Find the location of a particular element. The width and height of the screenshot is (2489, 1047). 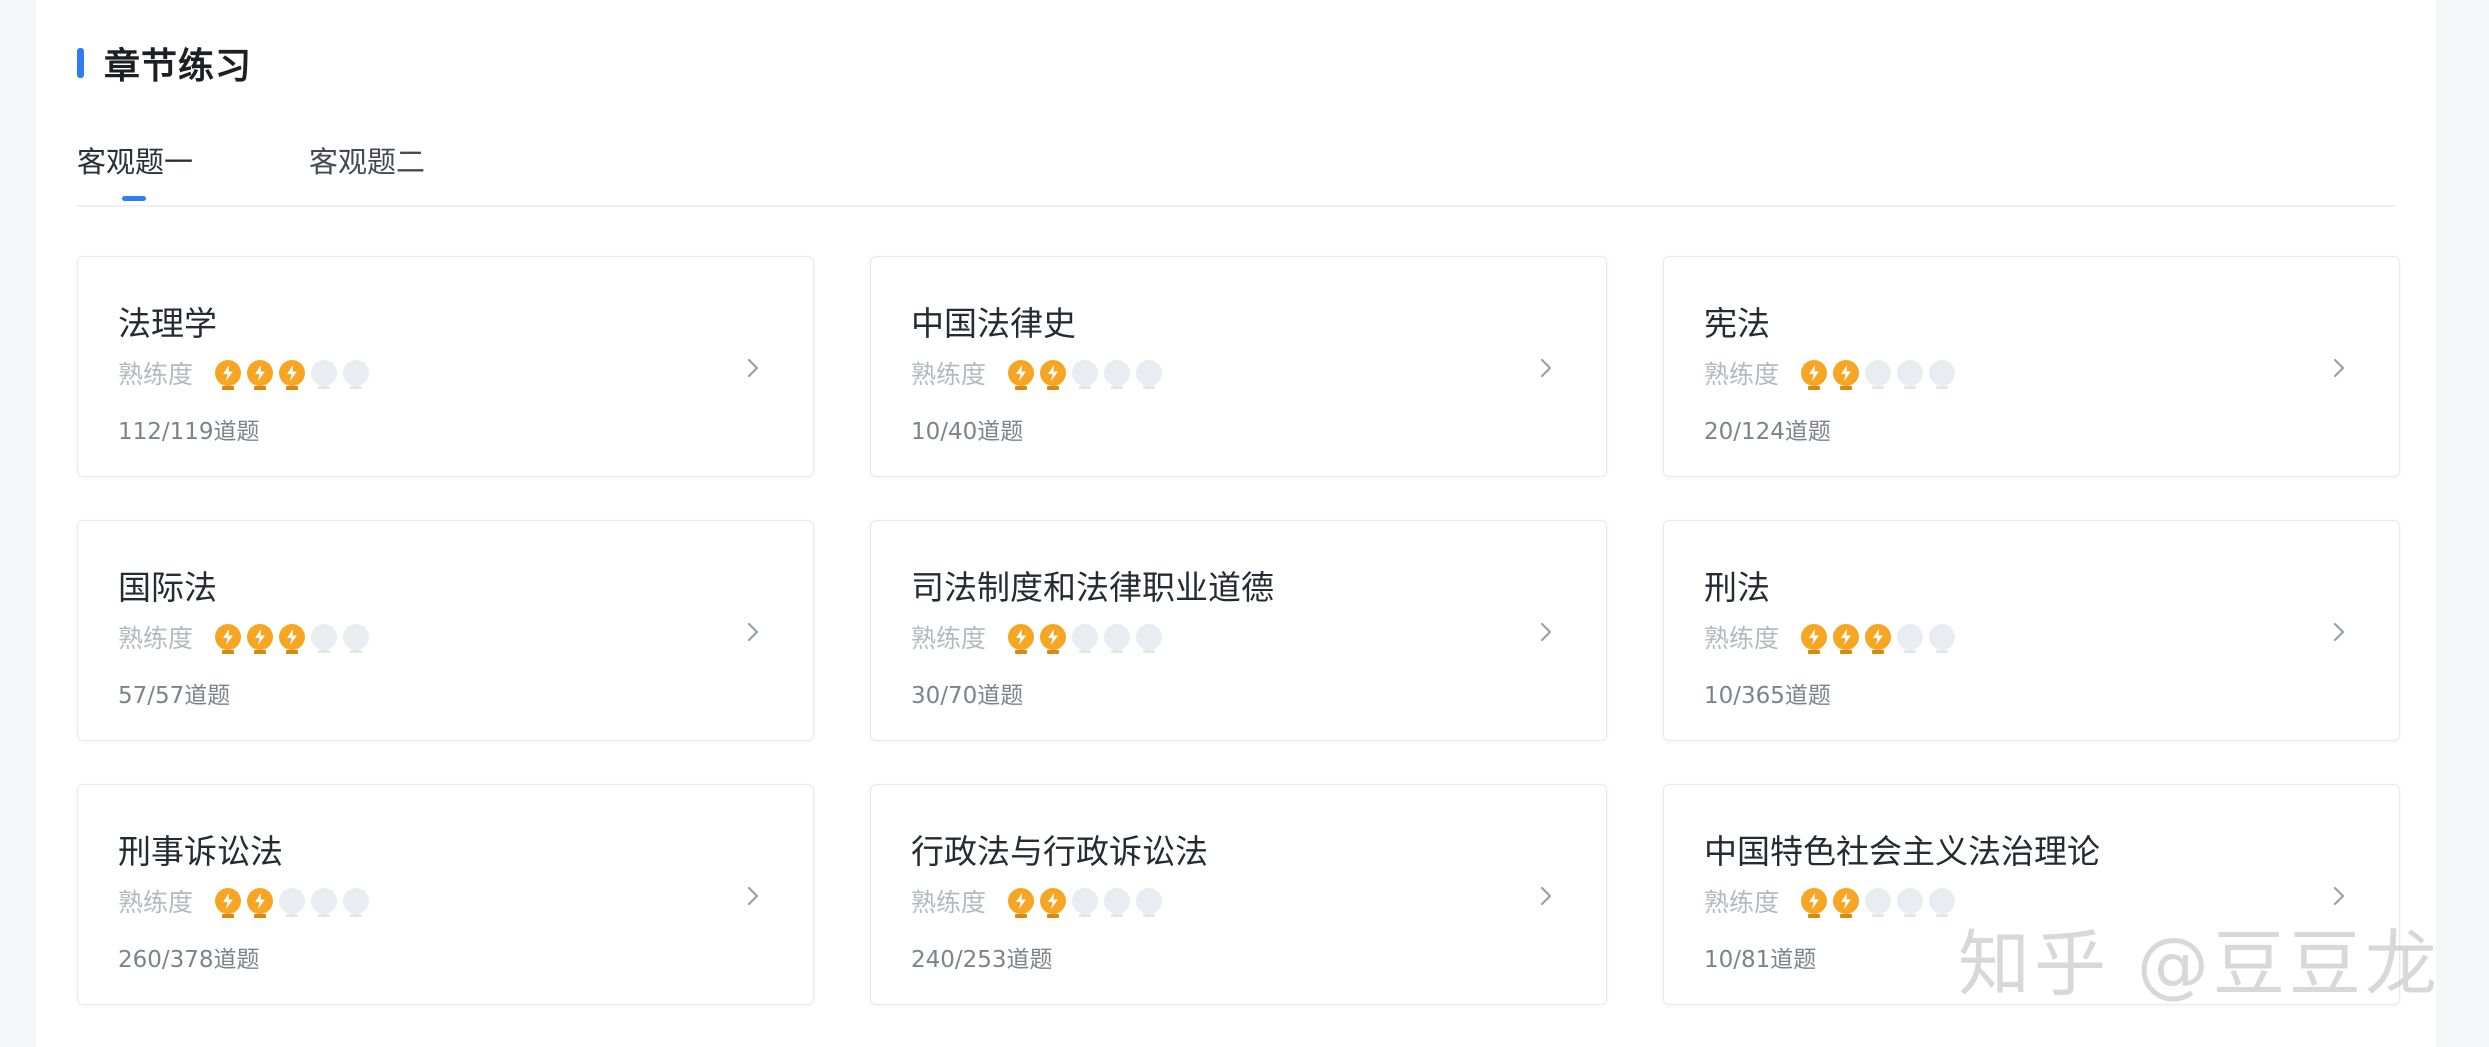

question-count: 57/57道题 is located at coordinates (174, 696).